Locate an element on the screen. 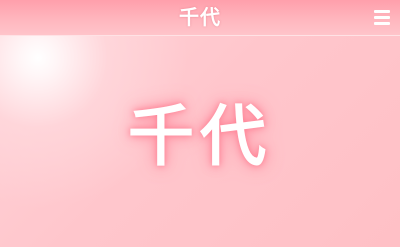 The height and width of the screenshot is (247, 400). top-bar: 千代 is located at coordinates (200, 18).